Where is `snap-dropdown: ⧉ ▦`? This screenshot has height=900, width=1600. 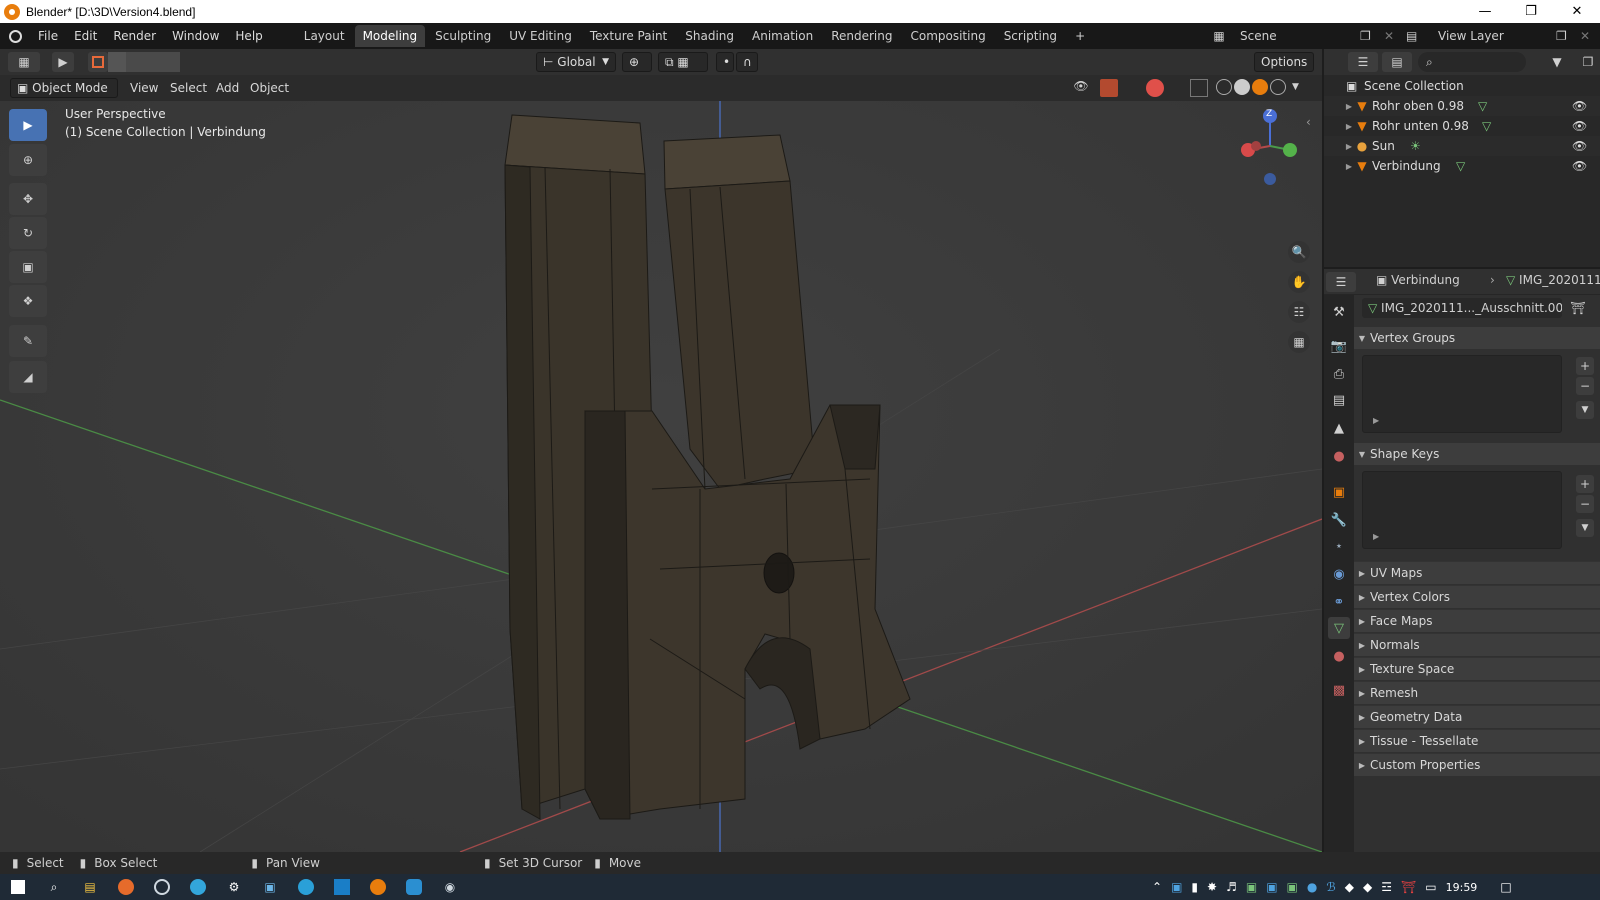
snap-dropdown: ⧉ ▦ is located at coordinates (683, 62).